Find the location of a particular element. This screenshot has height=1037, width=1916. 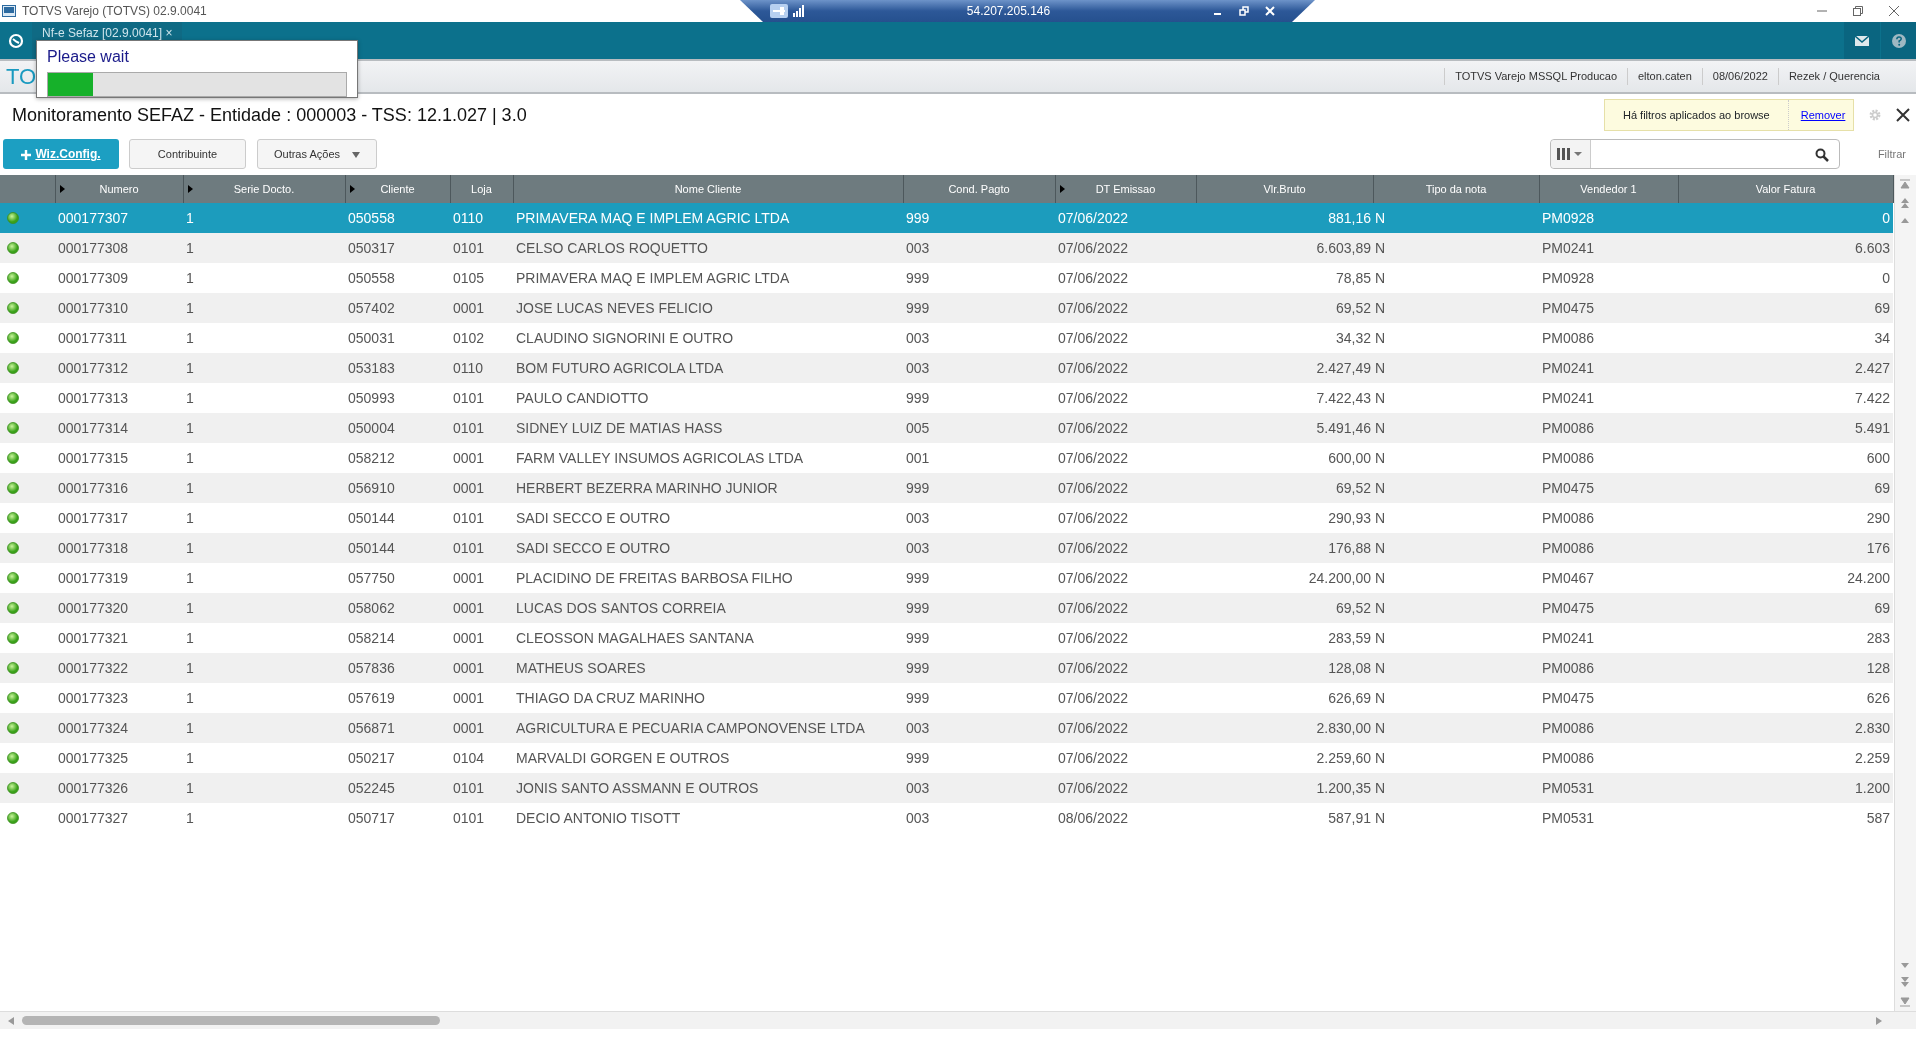

filter-text: Há filtros aplicados ao browse is located at coordinates (1696, 115).